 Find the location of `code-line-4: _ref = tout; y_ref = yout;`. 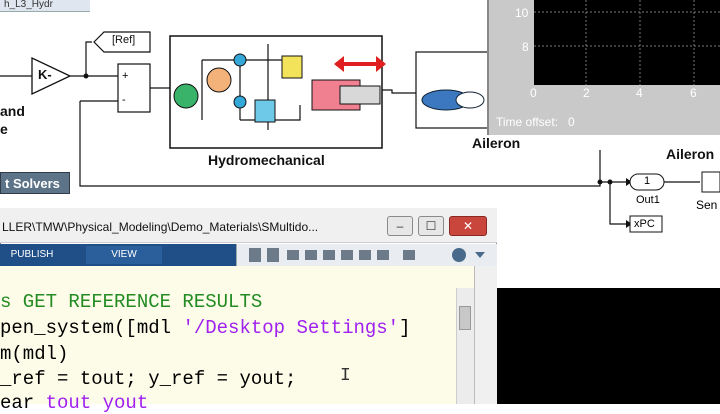

code-line-4: _ref = tout; y_ref = yout; is located at coordinates (148, 379).